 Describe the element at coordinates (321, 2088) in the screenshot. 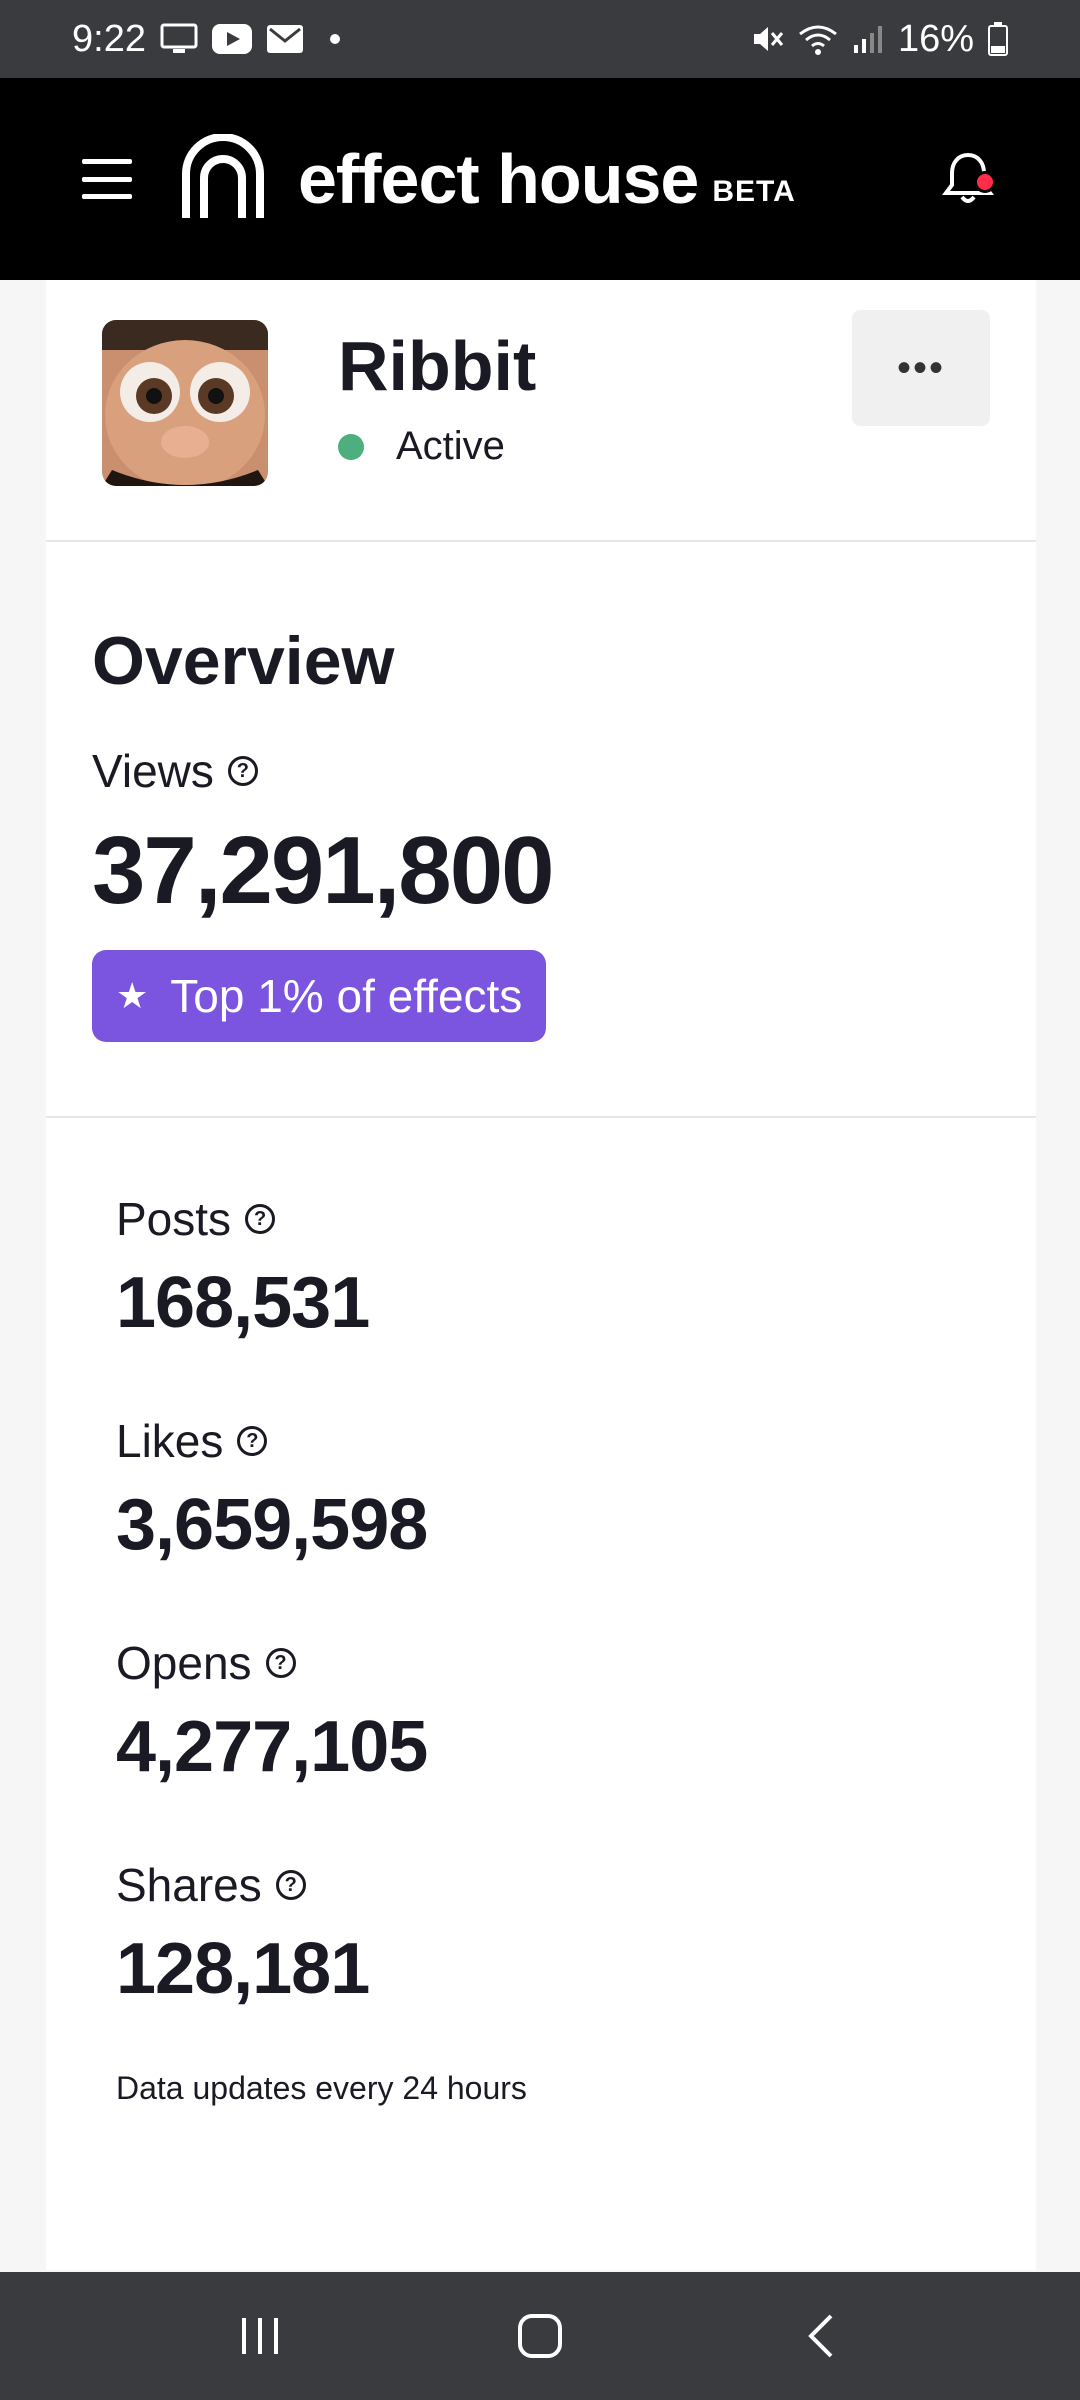

I see `data-update-note: Data updates every 24 hours` at that location.